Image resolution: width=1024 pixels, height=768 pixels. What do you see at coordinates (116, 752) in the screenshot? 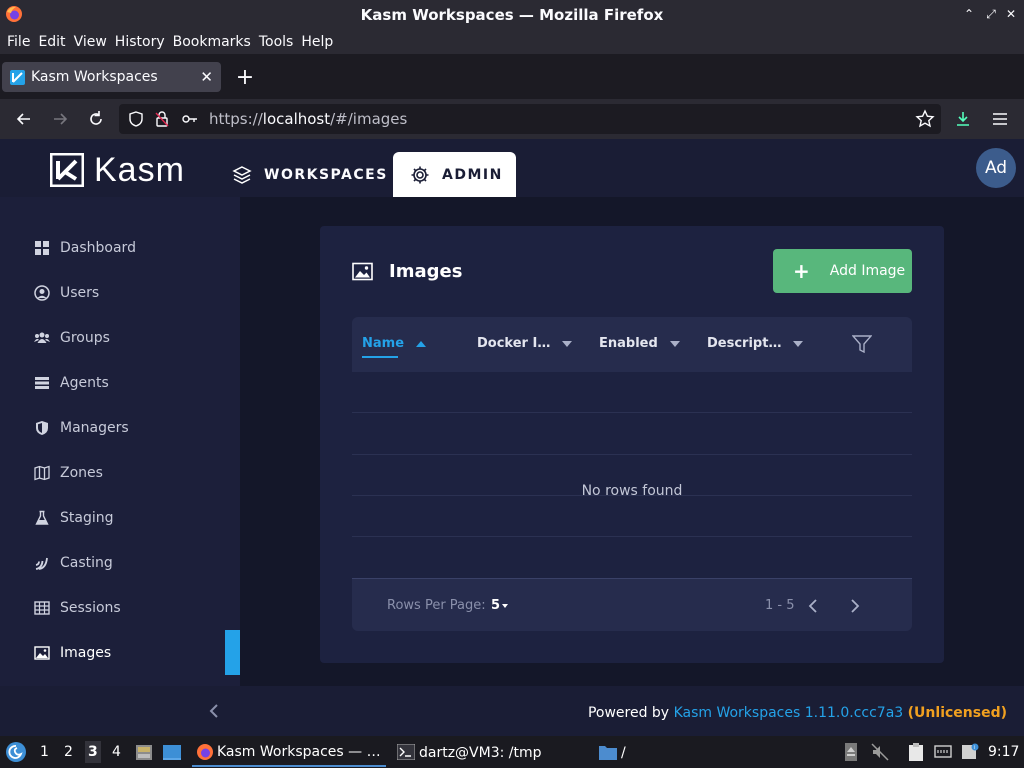
I see `workspace-4: 4` at bounding box center [116, 752].